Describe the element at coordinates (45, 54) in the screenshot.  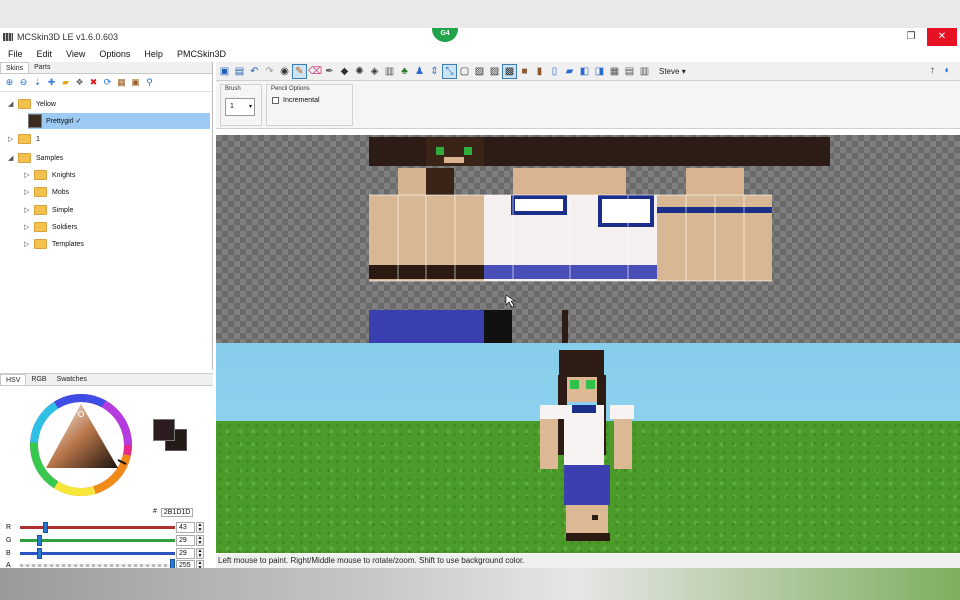
I see `menu-edit: Edit` at that location.